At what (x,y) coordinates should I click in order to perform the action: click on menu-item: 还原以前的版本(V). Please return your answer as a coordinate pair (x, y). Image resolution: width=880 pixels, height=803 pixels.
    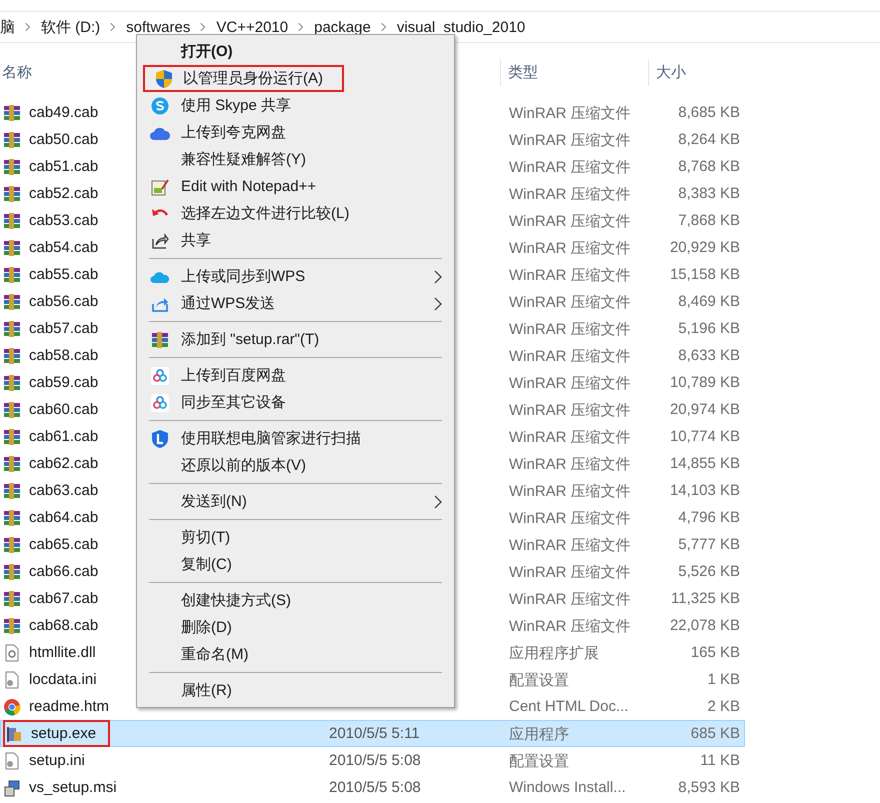
    Looking at the image, I should click on (295, 465).